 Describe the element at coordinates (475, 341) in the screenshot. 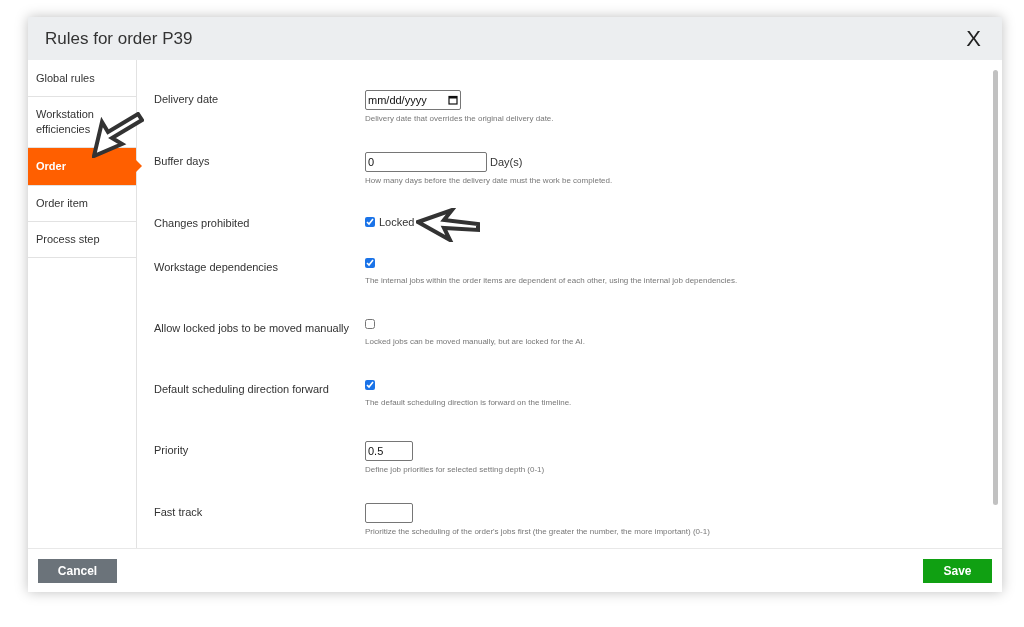

I see `help-text: Locked jobs can be moved manually, but are locked for the AI.` at that location.